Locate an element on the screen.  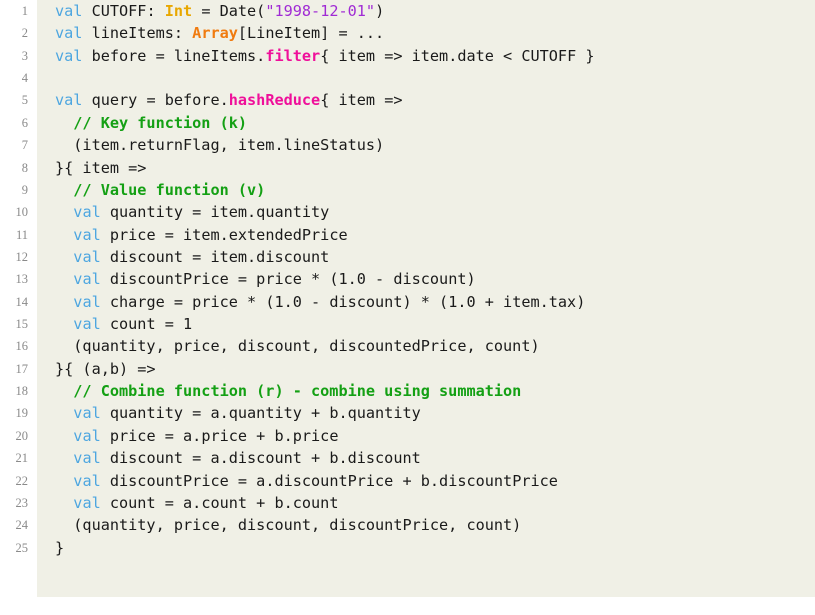
code-line-source: }{ item => is located at coordinates (100, 168).